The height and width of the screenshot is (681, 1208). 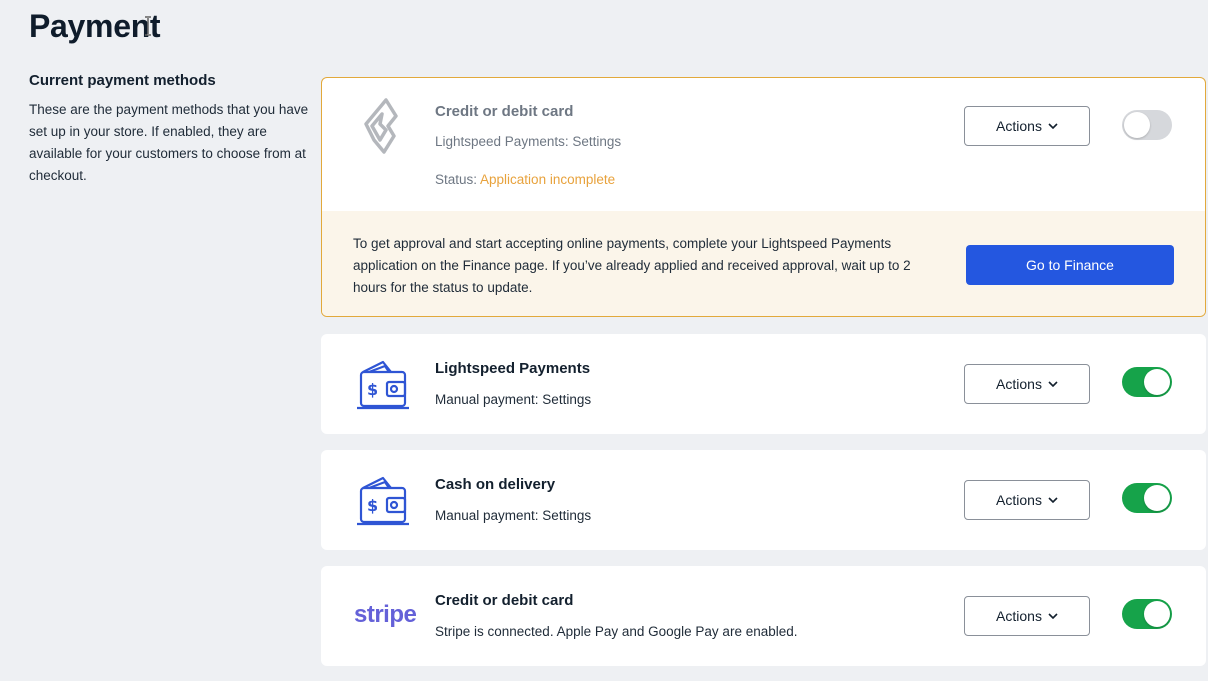 I want to click on status-label: Status:, so click(x=458, y=179).